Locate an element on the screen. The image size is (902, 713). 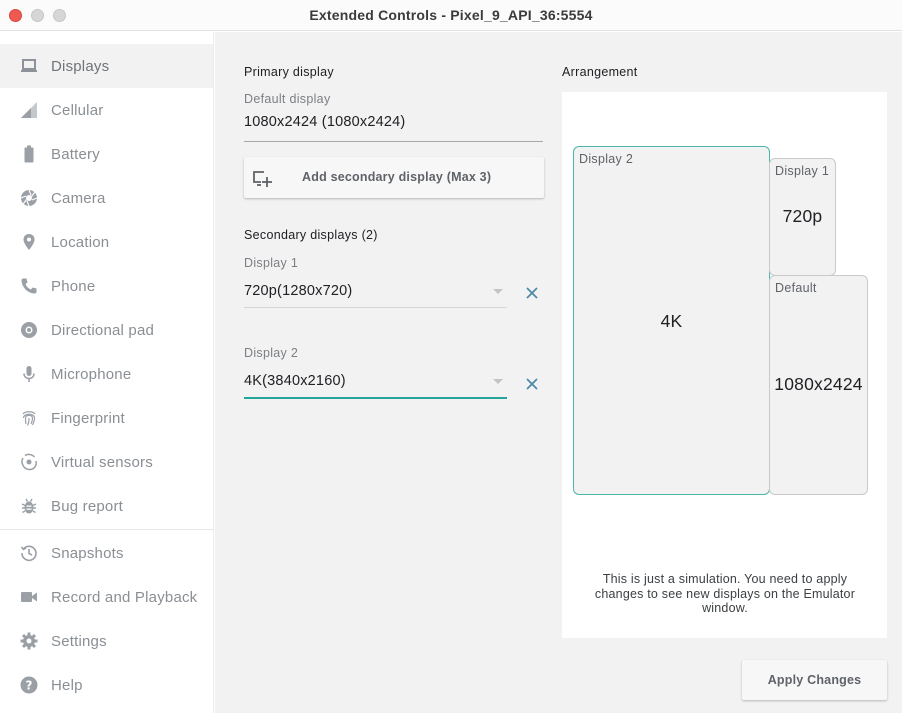
arrangement-default-display: Default 1080x2424 is located at coordinates (818, 385).